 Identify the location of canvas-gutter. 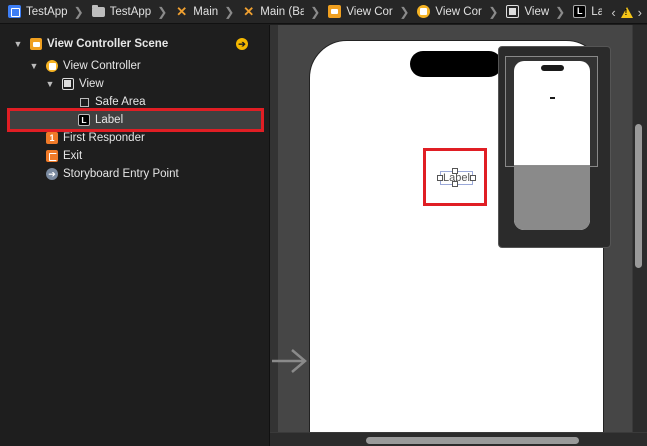
(274, 235).